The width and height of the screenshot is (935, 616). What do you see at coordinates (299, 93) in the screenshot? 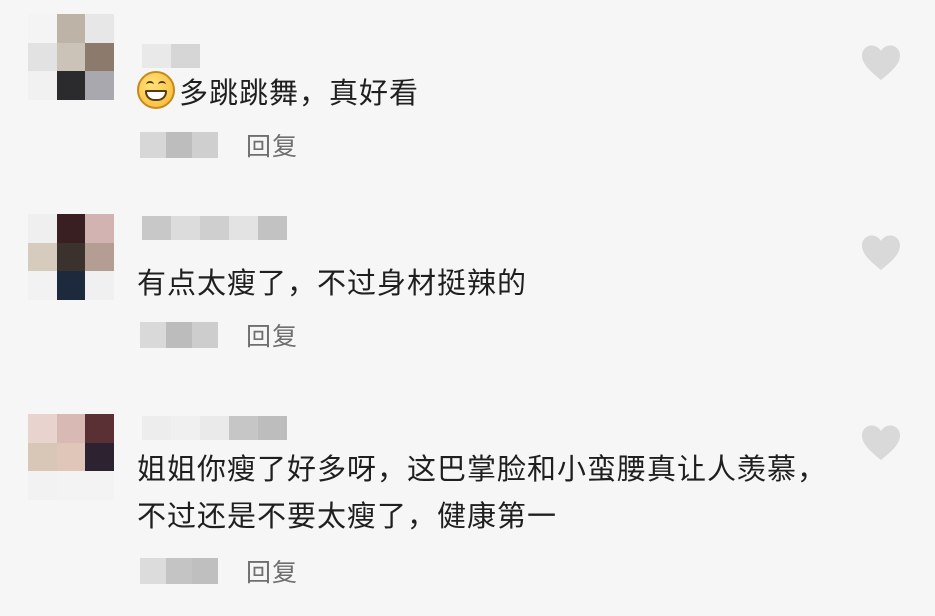
I see `comment-text-content: 多跳跳舞，真好看` at bounding box center [299, 93].